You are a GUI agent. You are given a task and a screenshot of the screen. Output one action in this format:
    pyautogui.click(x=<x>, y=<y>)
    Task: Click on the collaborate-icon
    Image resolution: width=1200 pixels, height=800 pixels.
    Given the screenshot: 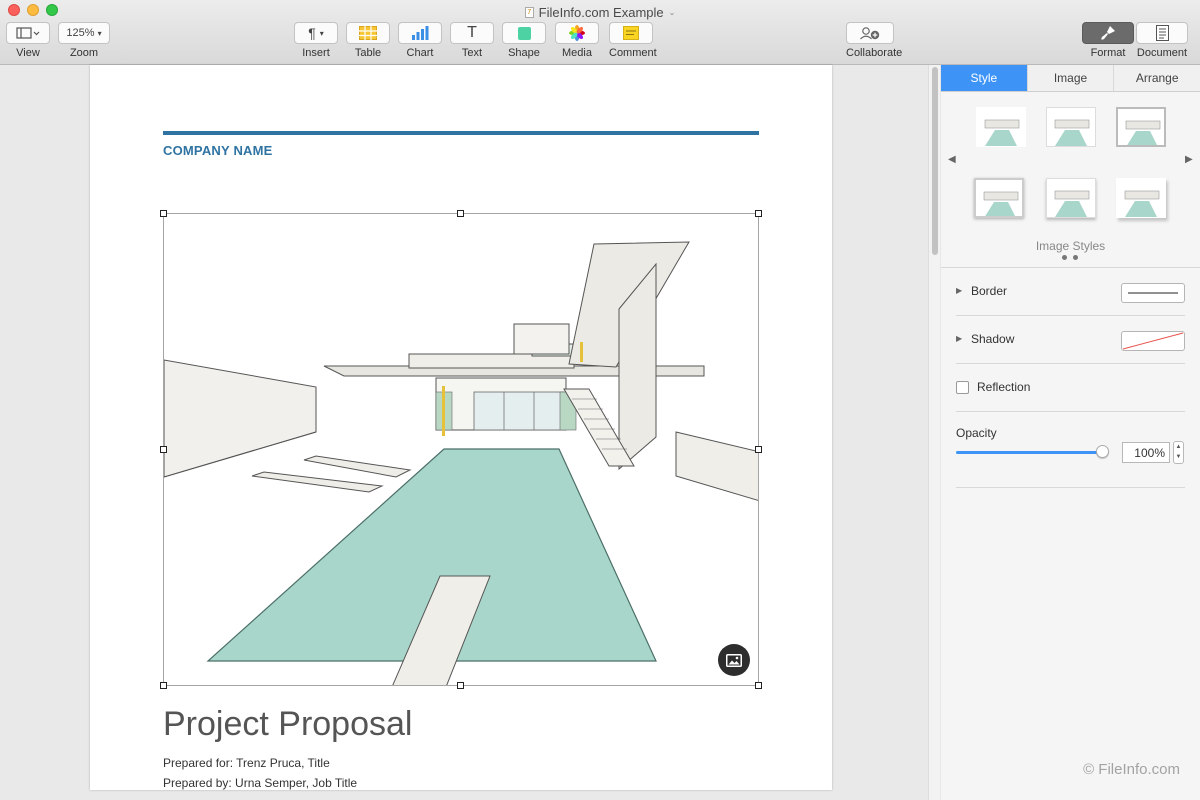 What is the action you would take?
    pyautogui.click(x=870, y=33)
    